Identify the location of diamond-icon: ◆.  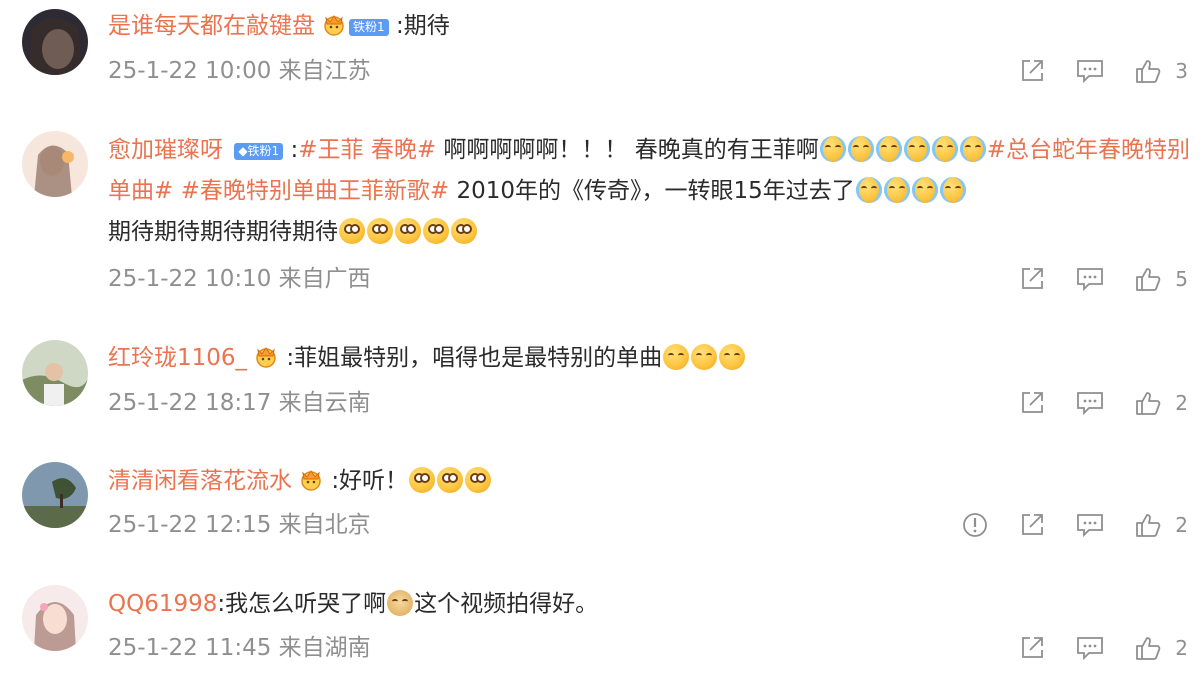
(243, 151).